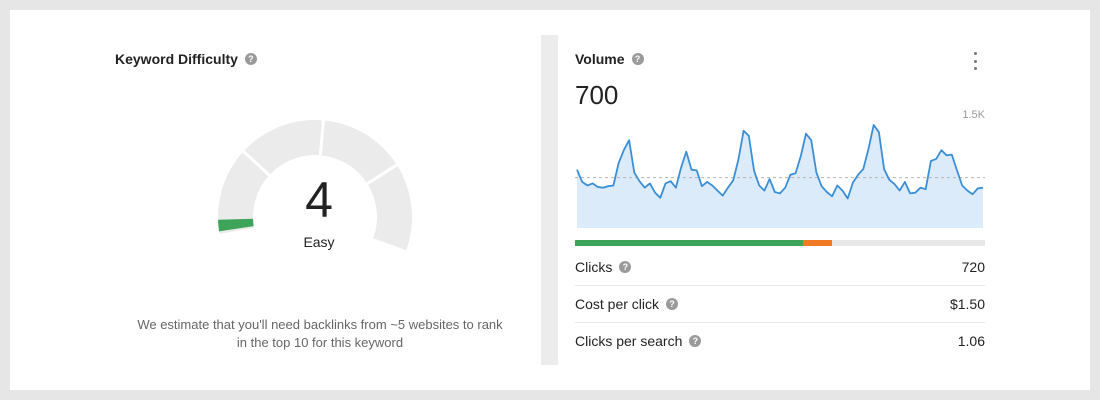 This screenshot has width=1100, height=400. Describe the element at coordinates (780, 340) in the screenshot. I see `metric-row-clicks-per-search: Clicks per search ? 1.06` at that location.